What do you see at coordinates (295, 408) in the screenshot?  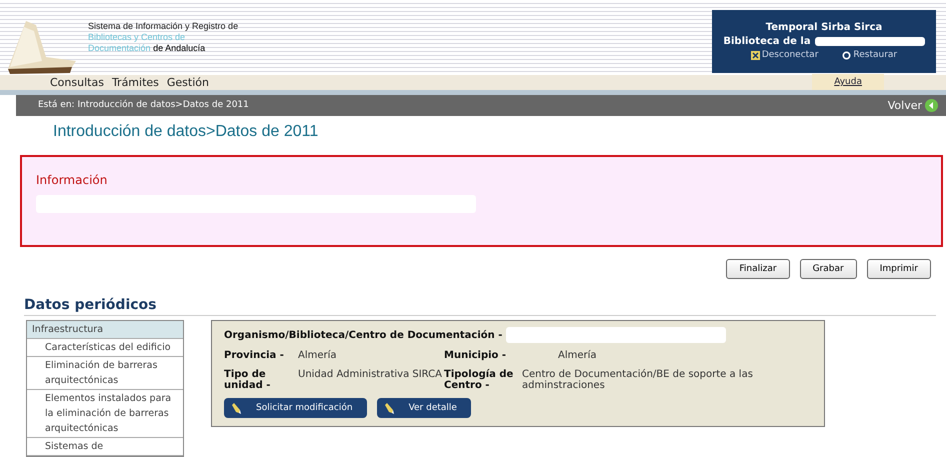 I see `card-button: Solicitar modificación` at bounding box center [295, 408].